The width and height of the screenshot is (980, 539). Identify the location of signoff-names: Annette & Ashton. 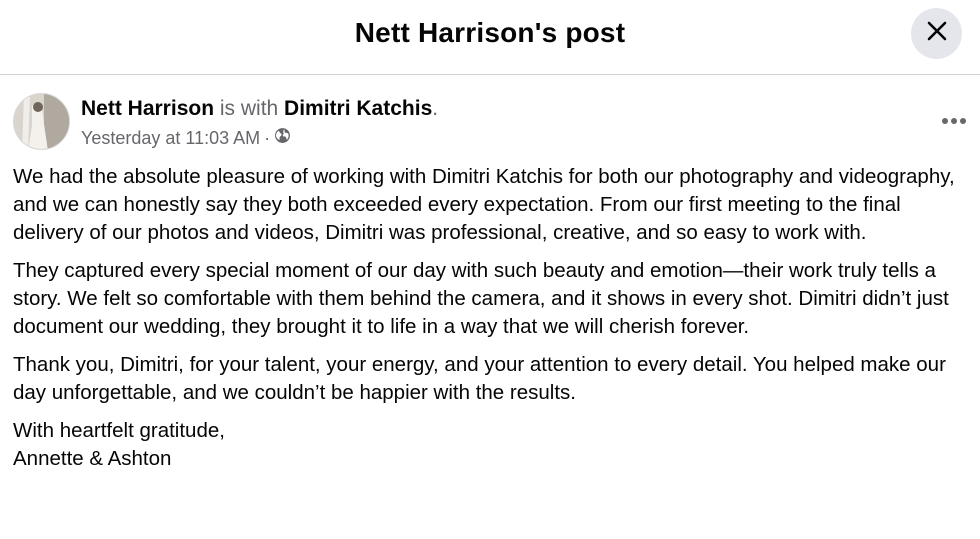
(92, 458).